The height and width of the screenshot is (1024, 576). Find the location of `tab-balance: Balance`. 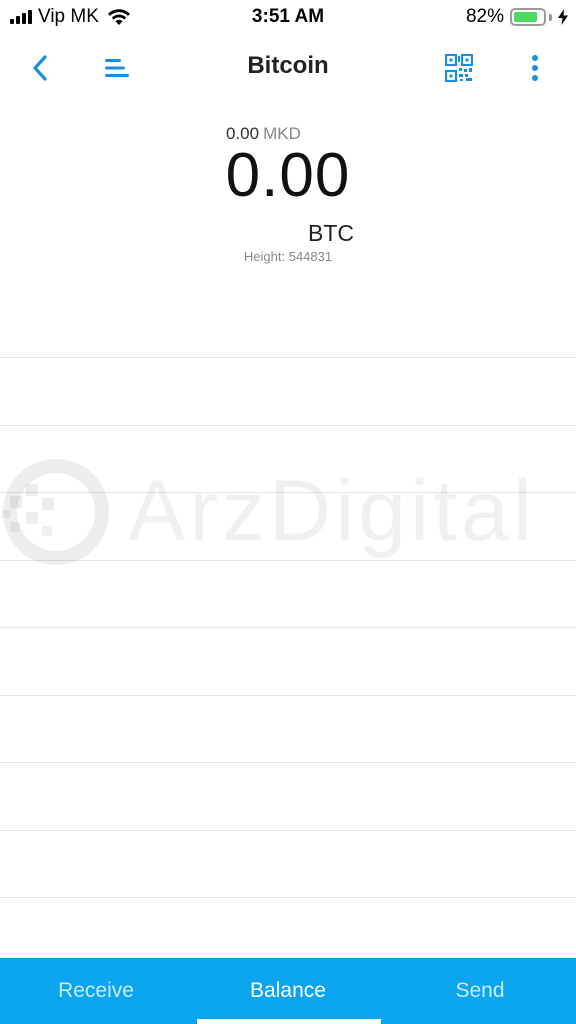

tab-balance: Balance is located at coordinates (288, 991).